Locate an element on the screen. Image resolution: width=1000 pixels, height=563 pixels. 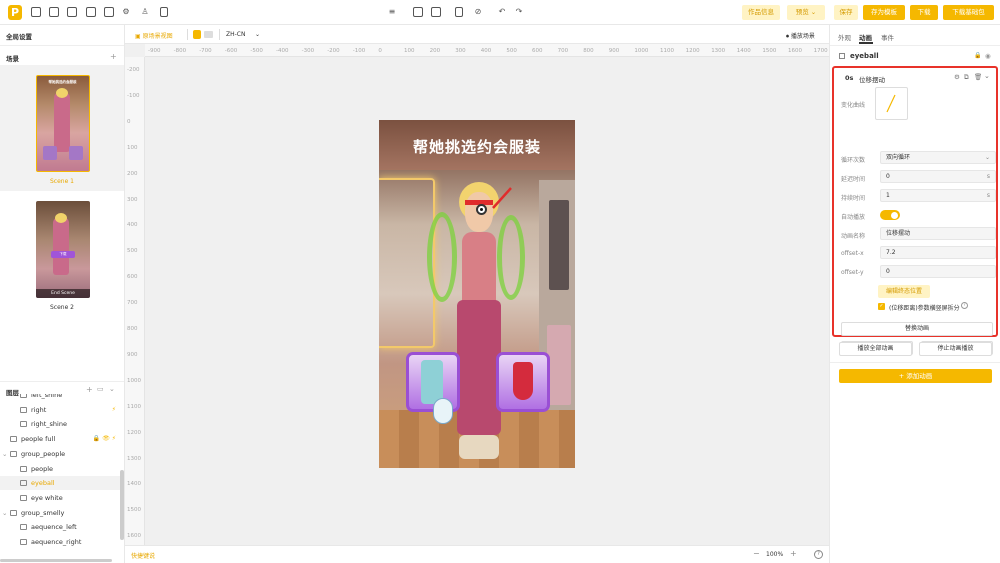
works-info-button: 作品信息 is located at coordinates (761, 12).